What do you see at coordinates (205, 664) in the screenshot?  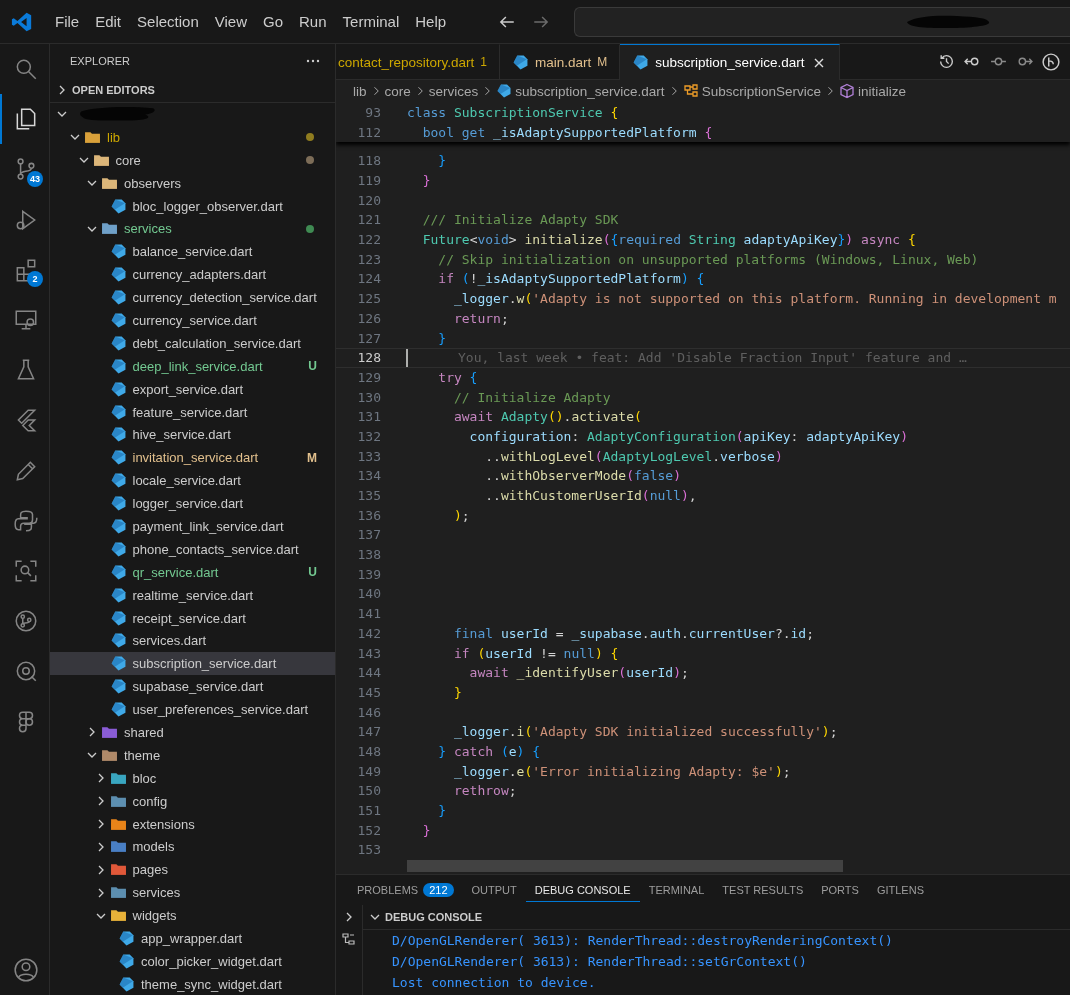 I see `file-name: subscription_service.dart` at bounding box center [205, 664].